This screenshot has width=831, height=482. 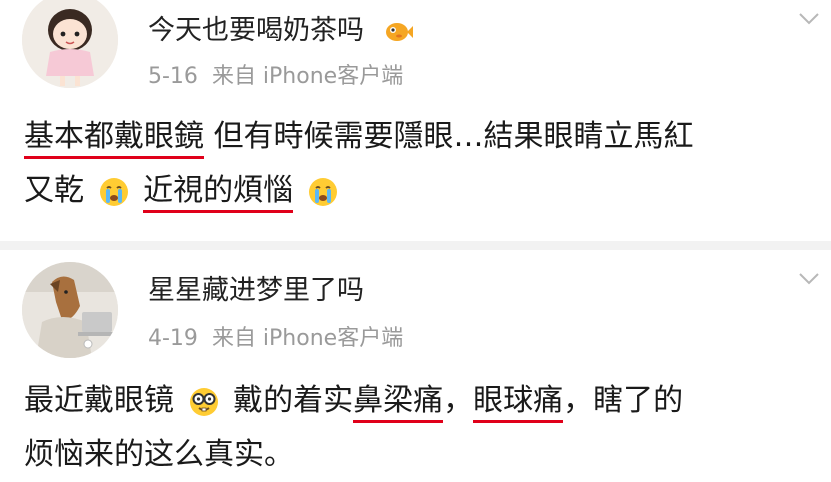 I want to click on fish-emoji-icon, so click(x=399, y=31).